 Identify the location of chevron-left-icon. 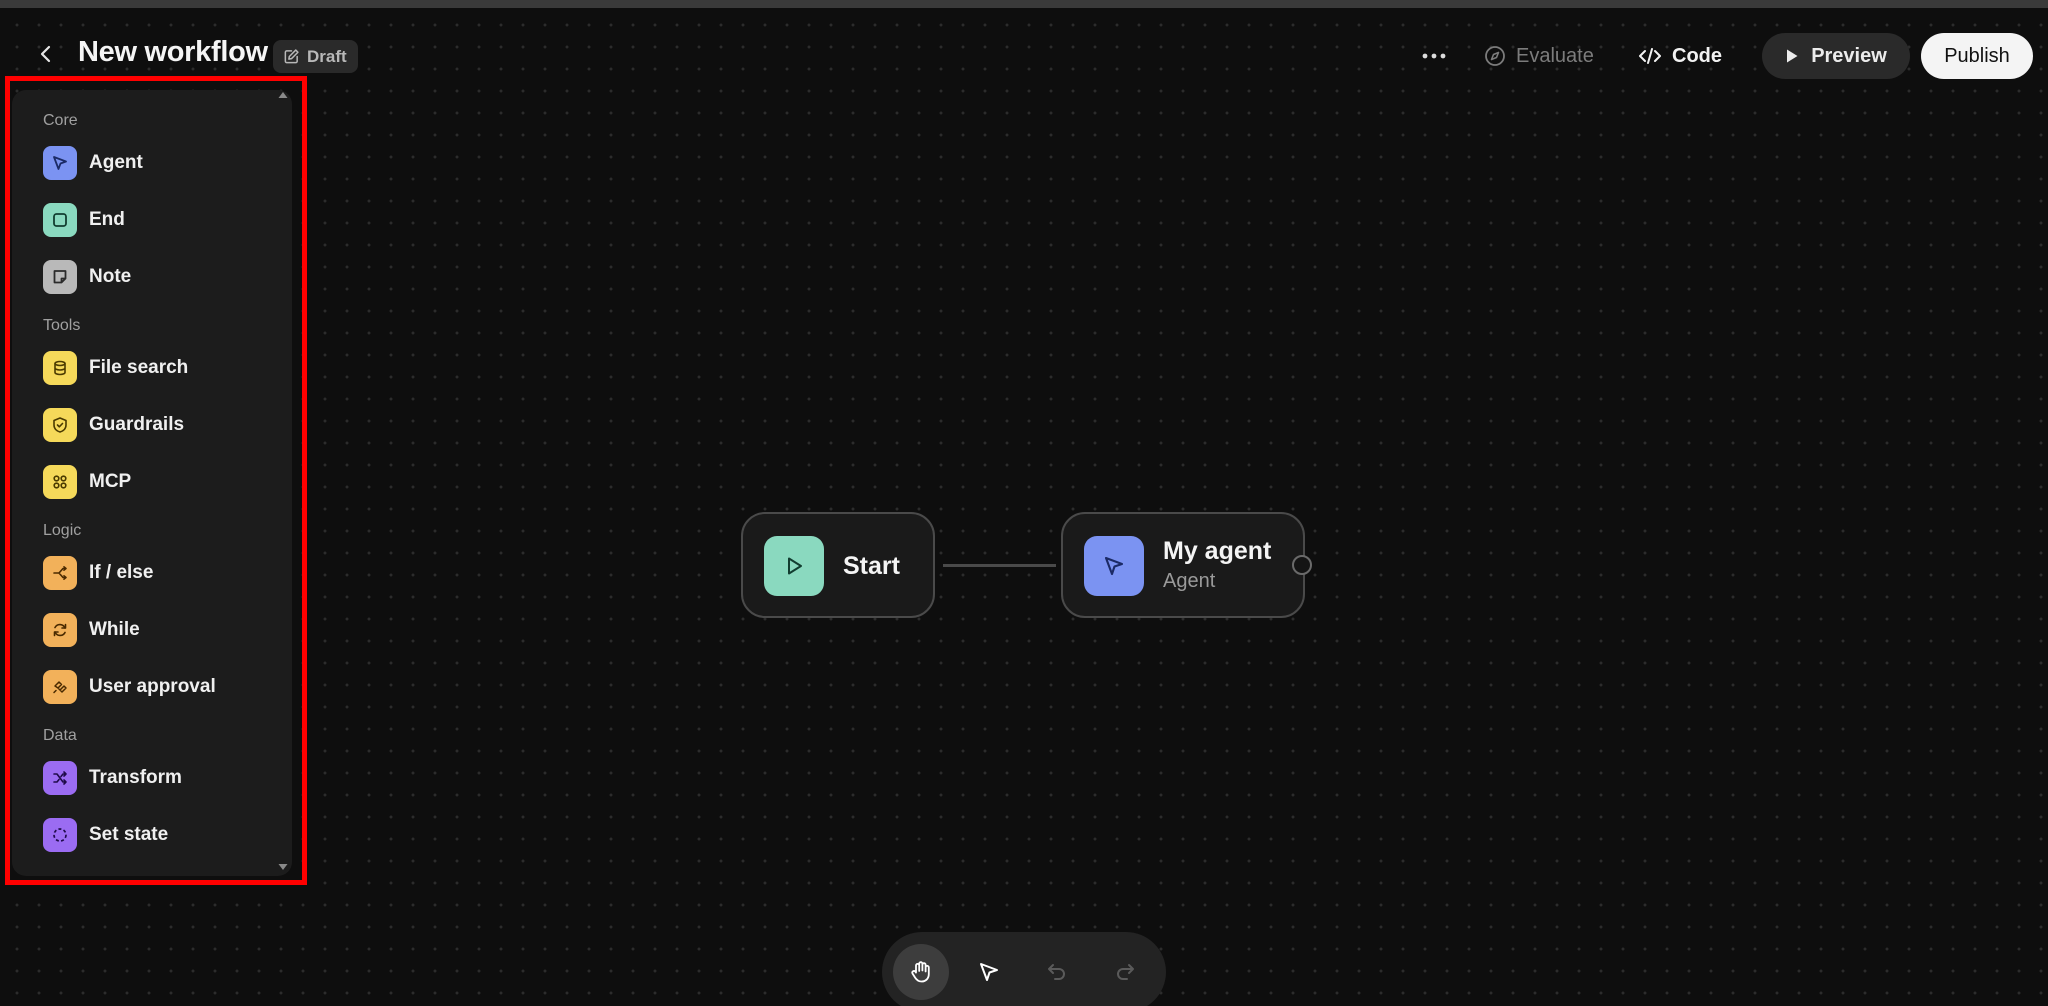
(45, 54).